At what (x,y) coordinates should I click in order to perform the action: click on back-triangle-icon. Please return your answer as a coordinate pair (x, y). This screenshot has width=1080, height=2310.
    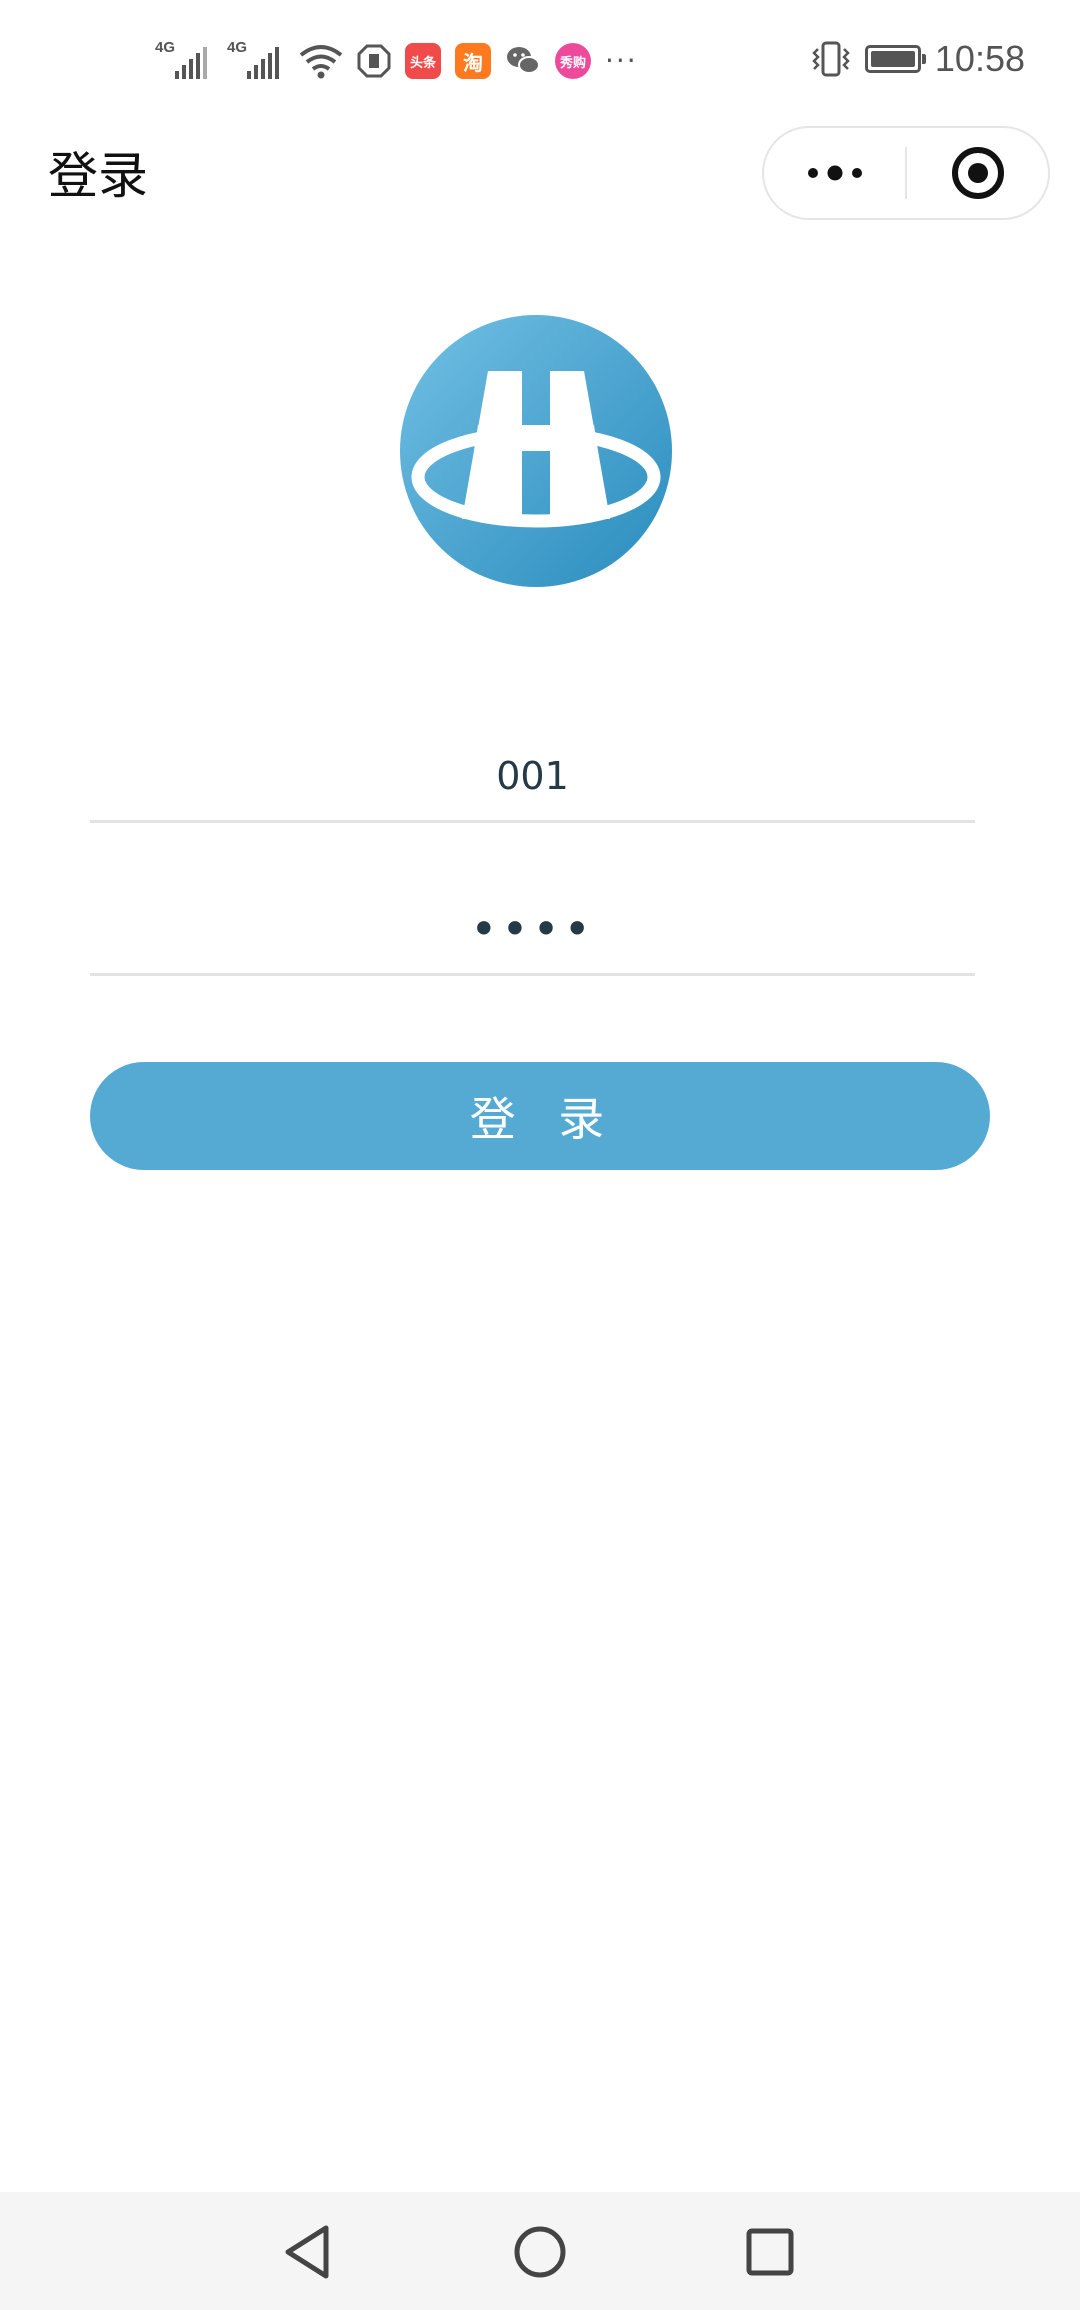
    Looking at the image, I should click on (307, 2252).